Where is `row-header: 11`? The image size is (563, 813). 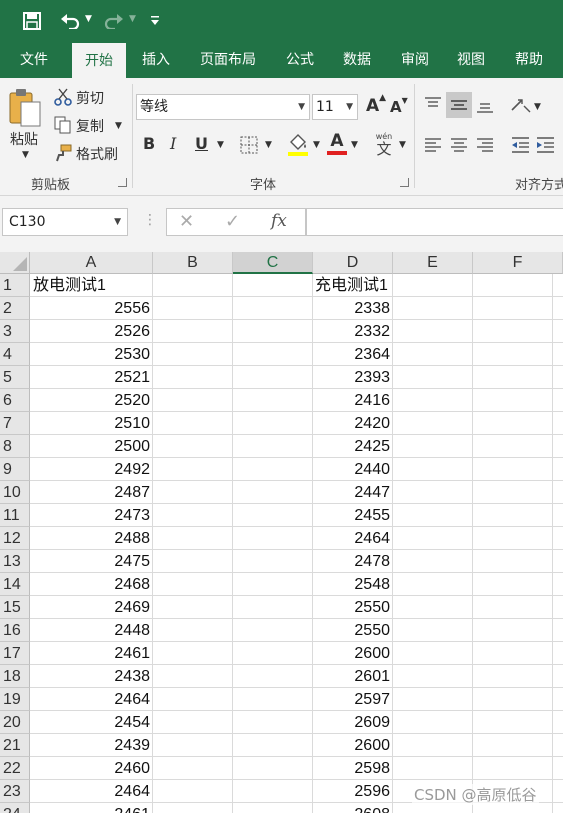
row-header: 11 is located at coordinates (15, 515).